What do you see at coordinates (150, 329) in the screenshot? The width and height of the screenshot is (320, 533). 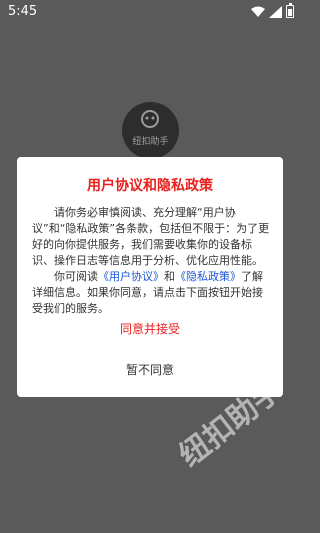 I see `agree-button: 同意并接受` at bounding box center [150, 329].